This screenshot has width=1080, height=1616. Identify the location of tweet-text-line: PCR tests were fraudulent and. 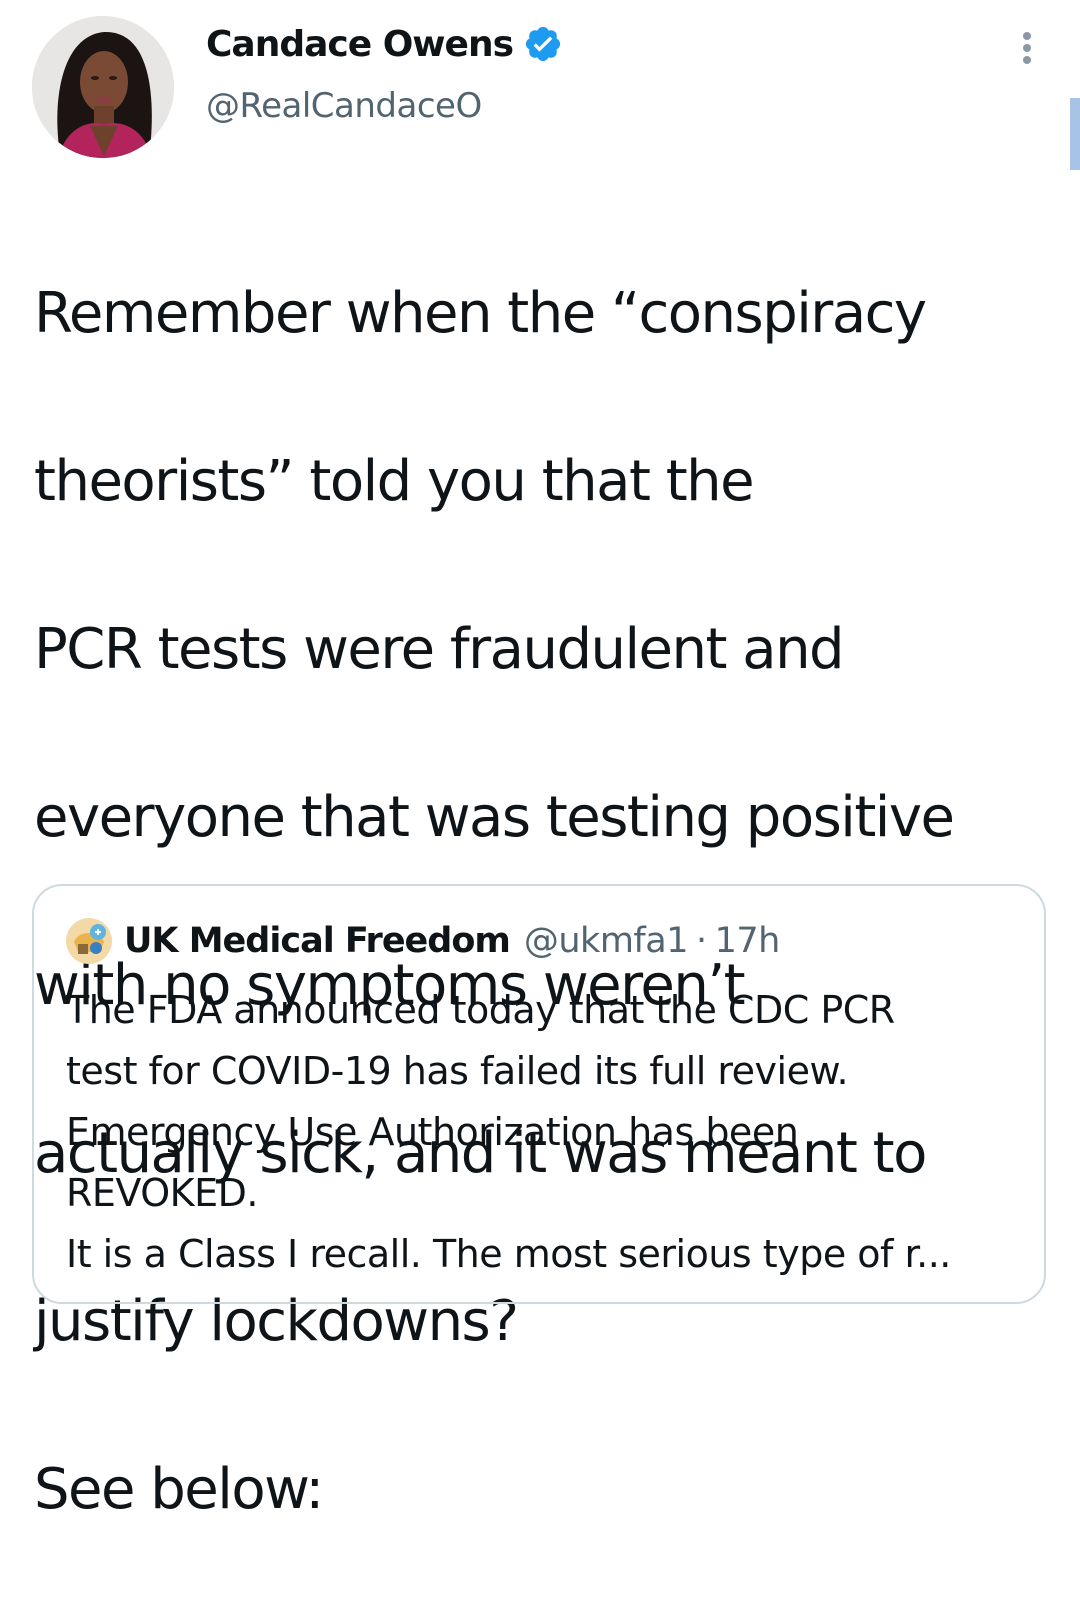
(439, 649).